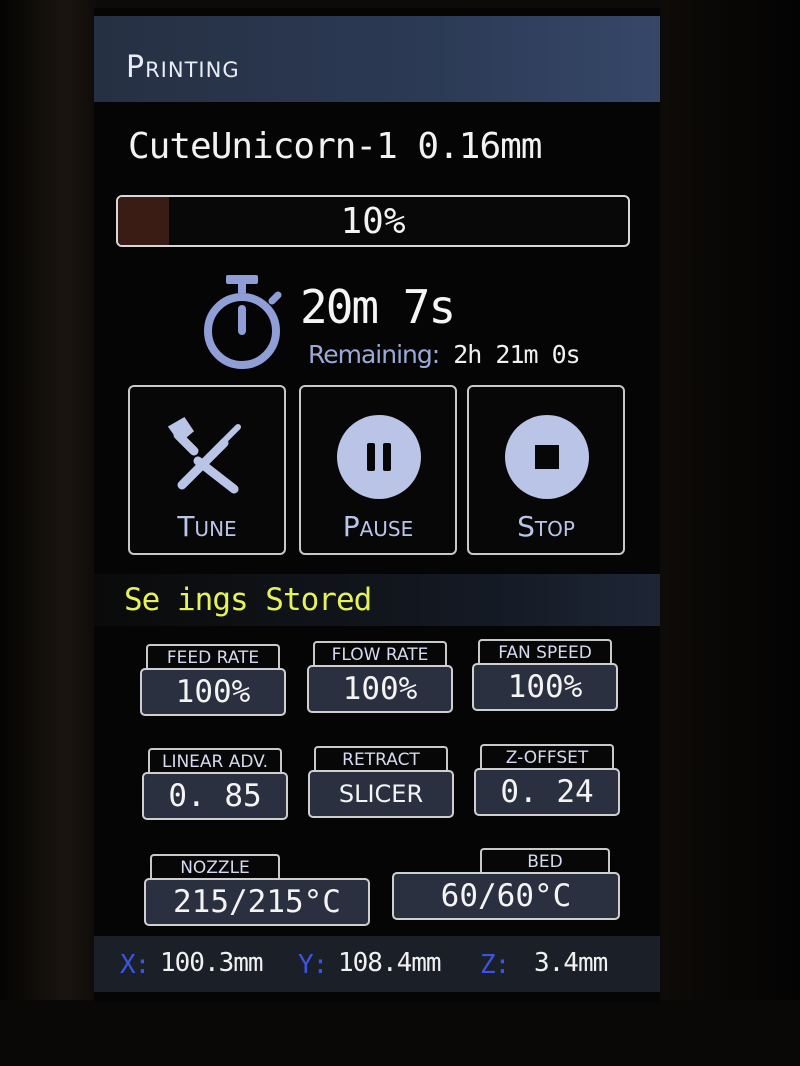  What do you see at coordinates (48, 533) in the screenshot?
I see `device-bezel-left` at bounding box center [48, 533].